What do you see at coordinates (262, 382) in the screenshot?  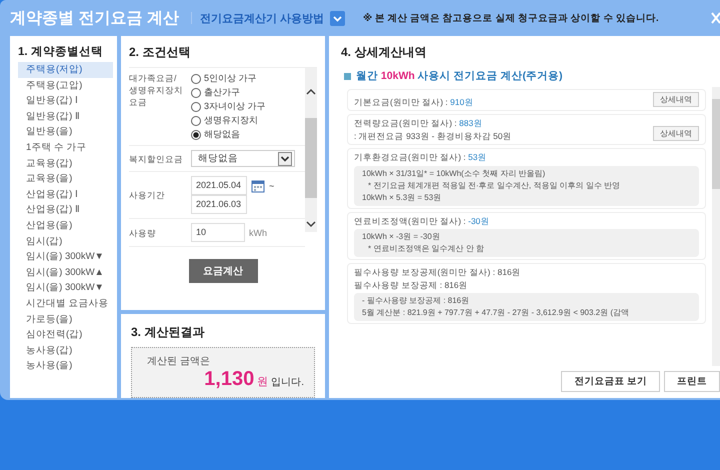 I see `currency-unit: 원` at bounding box center [262, 382].